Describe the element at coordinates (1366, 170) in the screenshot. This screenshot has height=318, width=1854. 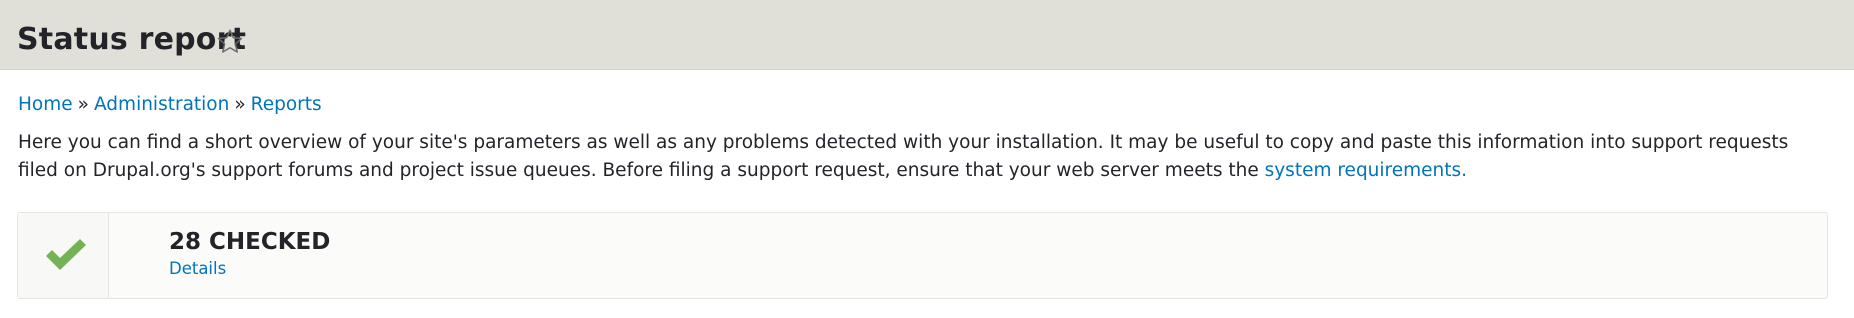
I see `system-requirements-link: system requirements.` at that location.